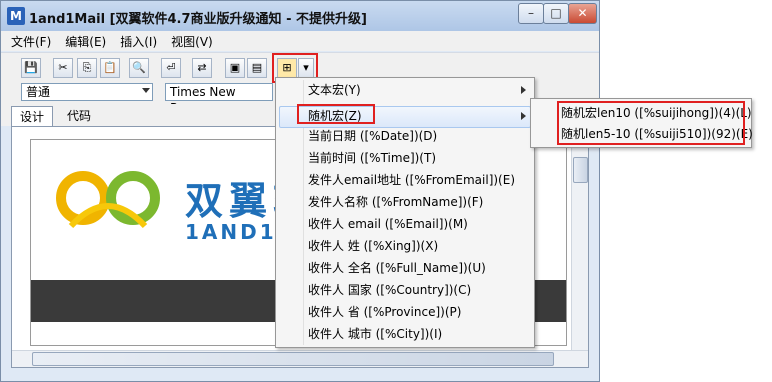 The width and height of the screenshot is (772, 382). I want to click on tab-design: 设计, so click(32, 116).